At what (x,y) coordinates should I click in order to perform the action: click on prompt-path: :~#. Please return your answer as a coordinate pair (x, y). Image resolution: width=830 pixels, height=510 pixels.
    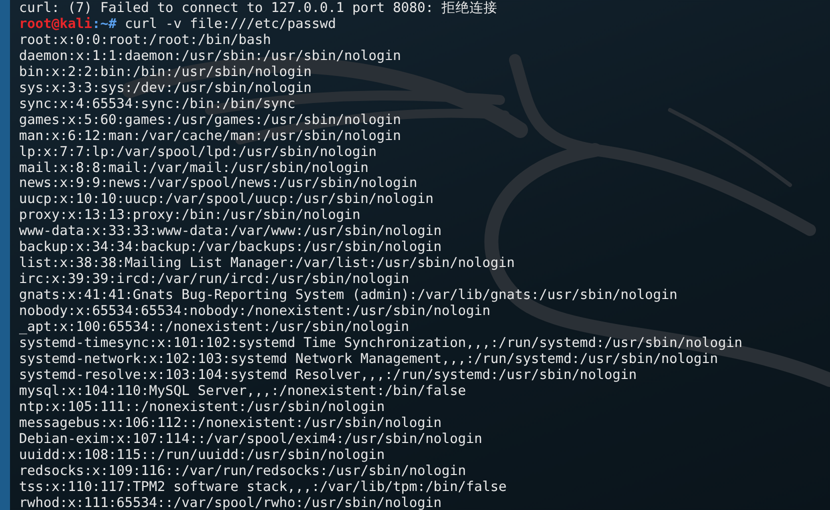
    Looking at the image, I should click on (104, 24).